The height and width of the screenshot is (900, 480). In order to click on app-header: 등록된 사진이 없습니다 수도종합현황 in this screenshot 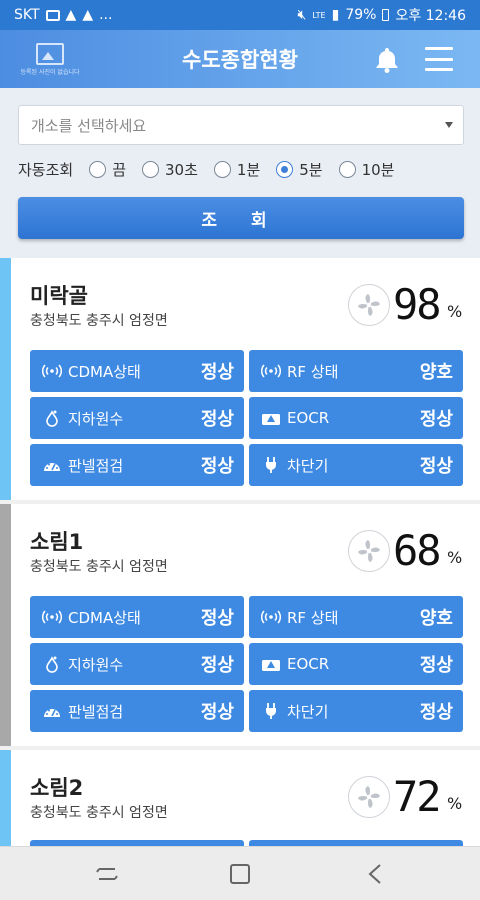, I will do `click(240, 59)`.